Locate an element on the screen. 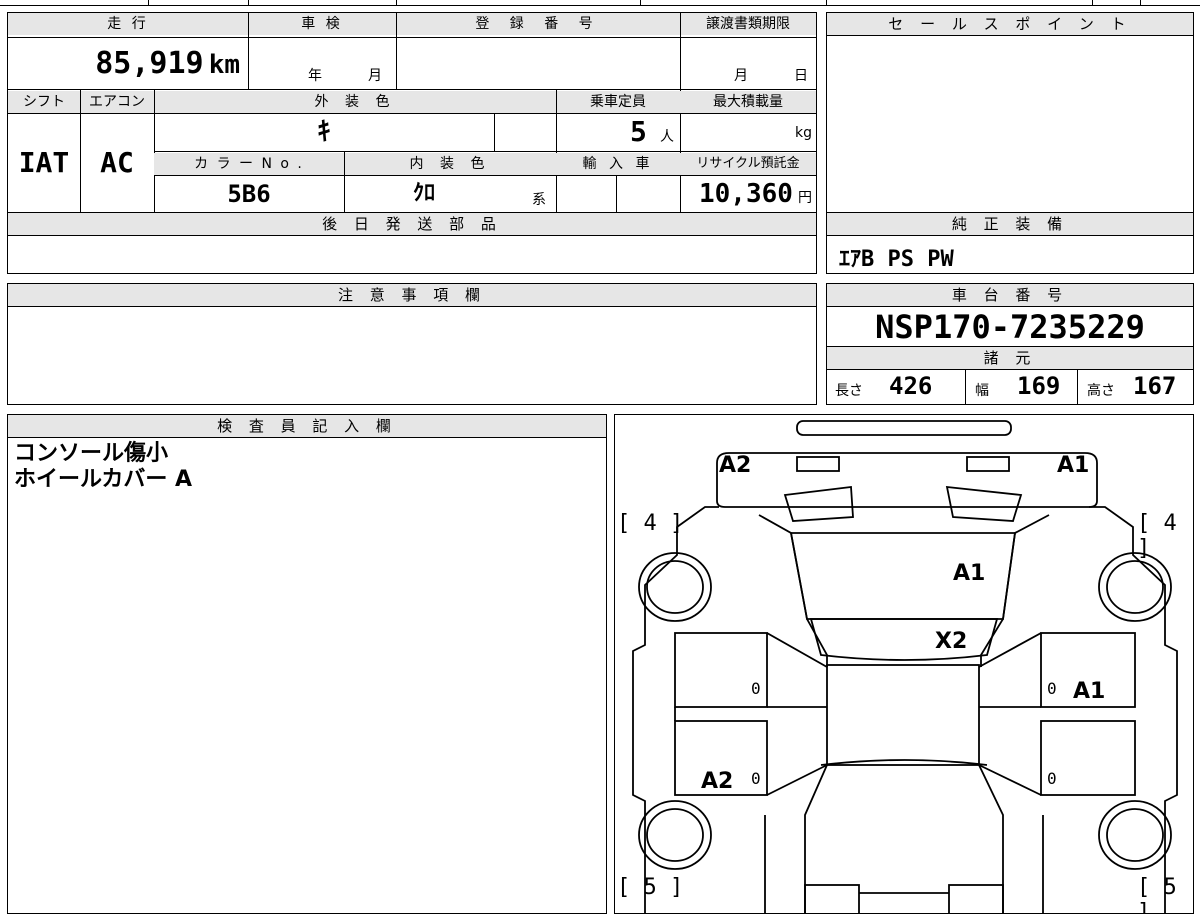 This screenshot has height=914, width=1200. interior-color-unit: 系 is located at coordinates (539, 200).